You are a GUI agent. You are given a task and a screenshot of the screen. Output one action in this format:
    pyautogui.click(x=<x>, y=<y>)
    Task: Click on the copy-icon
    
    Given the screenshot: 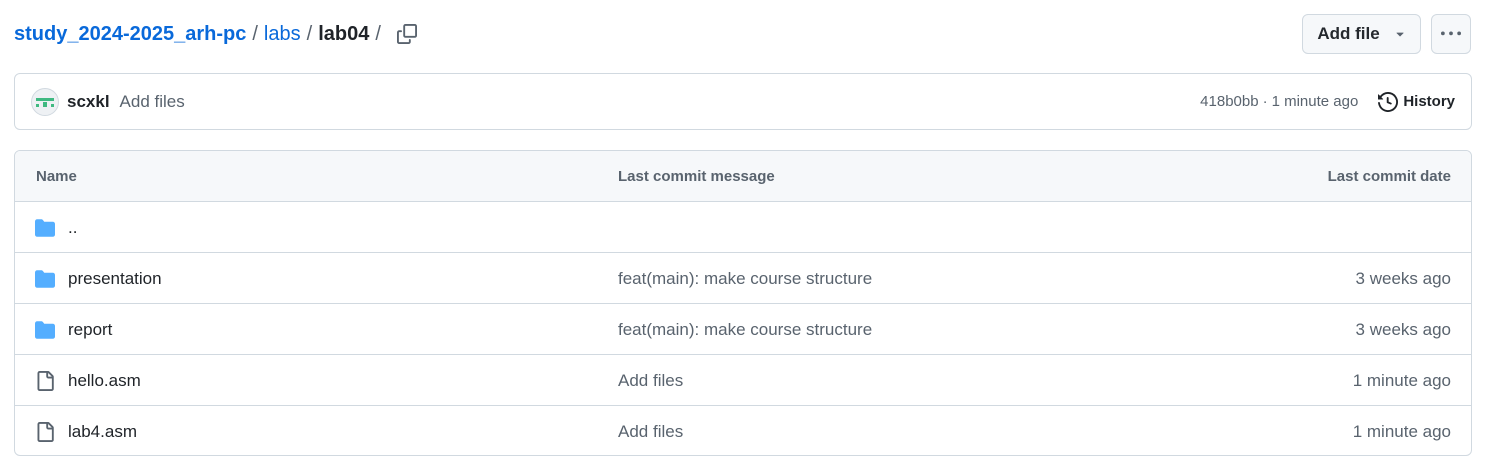 What is the action you would take?
    pyautogui.click(x=406, y=34)
    